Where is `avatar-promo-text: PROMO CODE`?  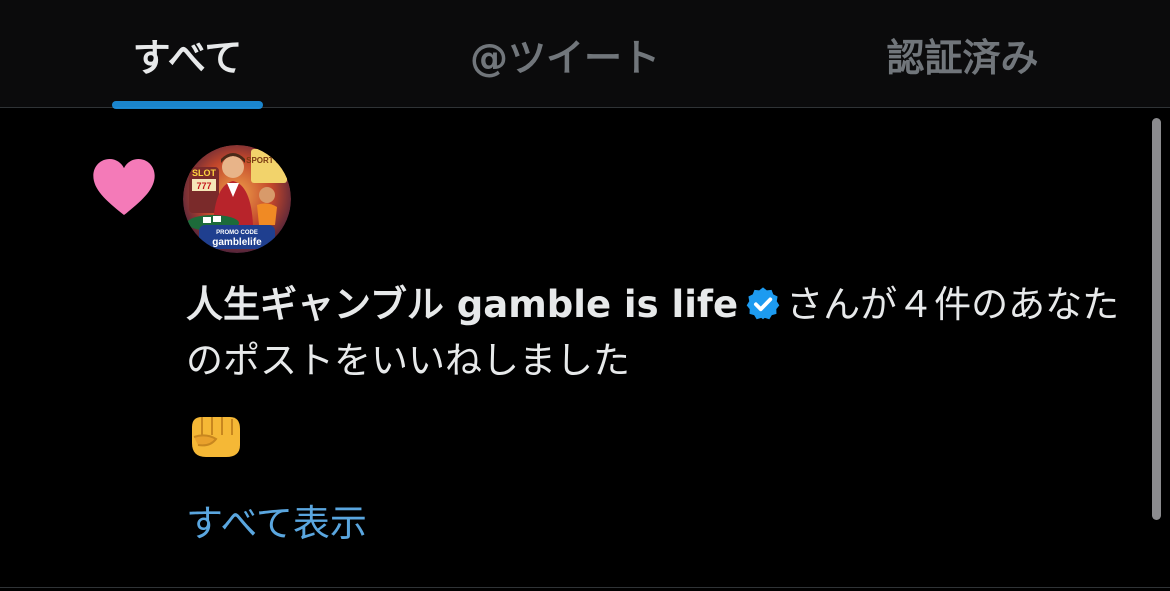 avatar-promo-text: PROMO CODE is located at coordinates (237, 233).